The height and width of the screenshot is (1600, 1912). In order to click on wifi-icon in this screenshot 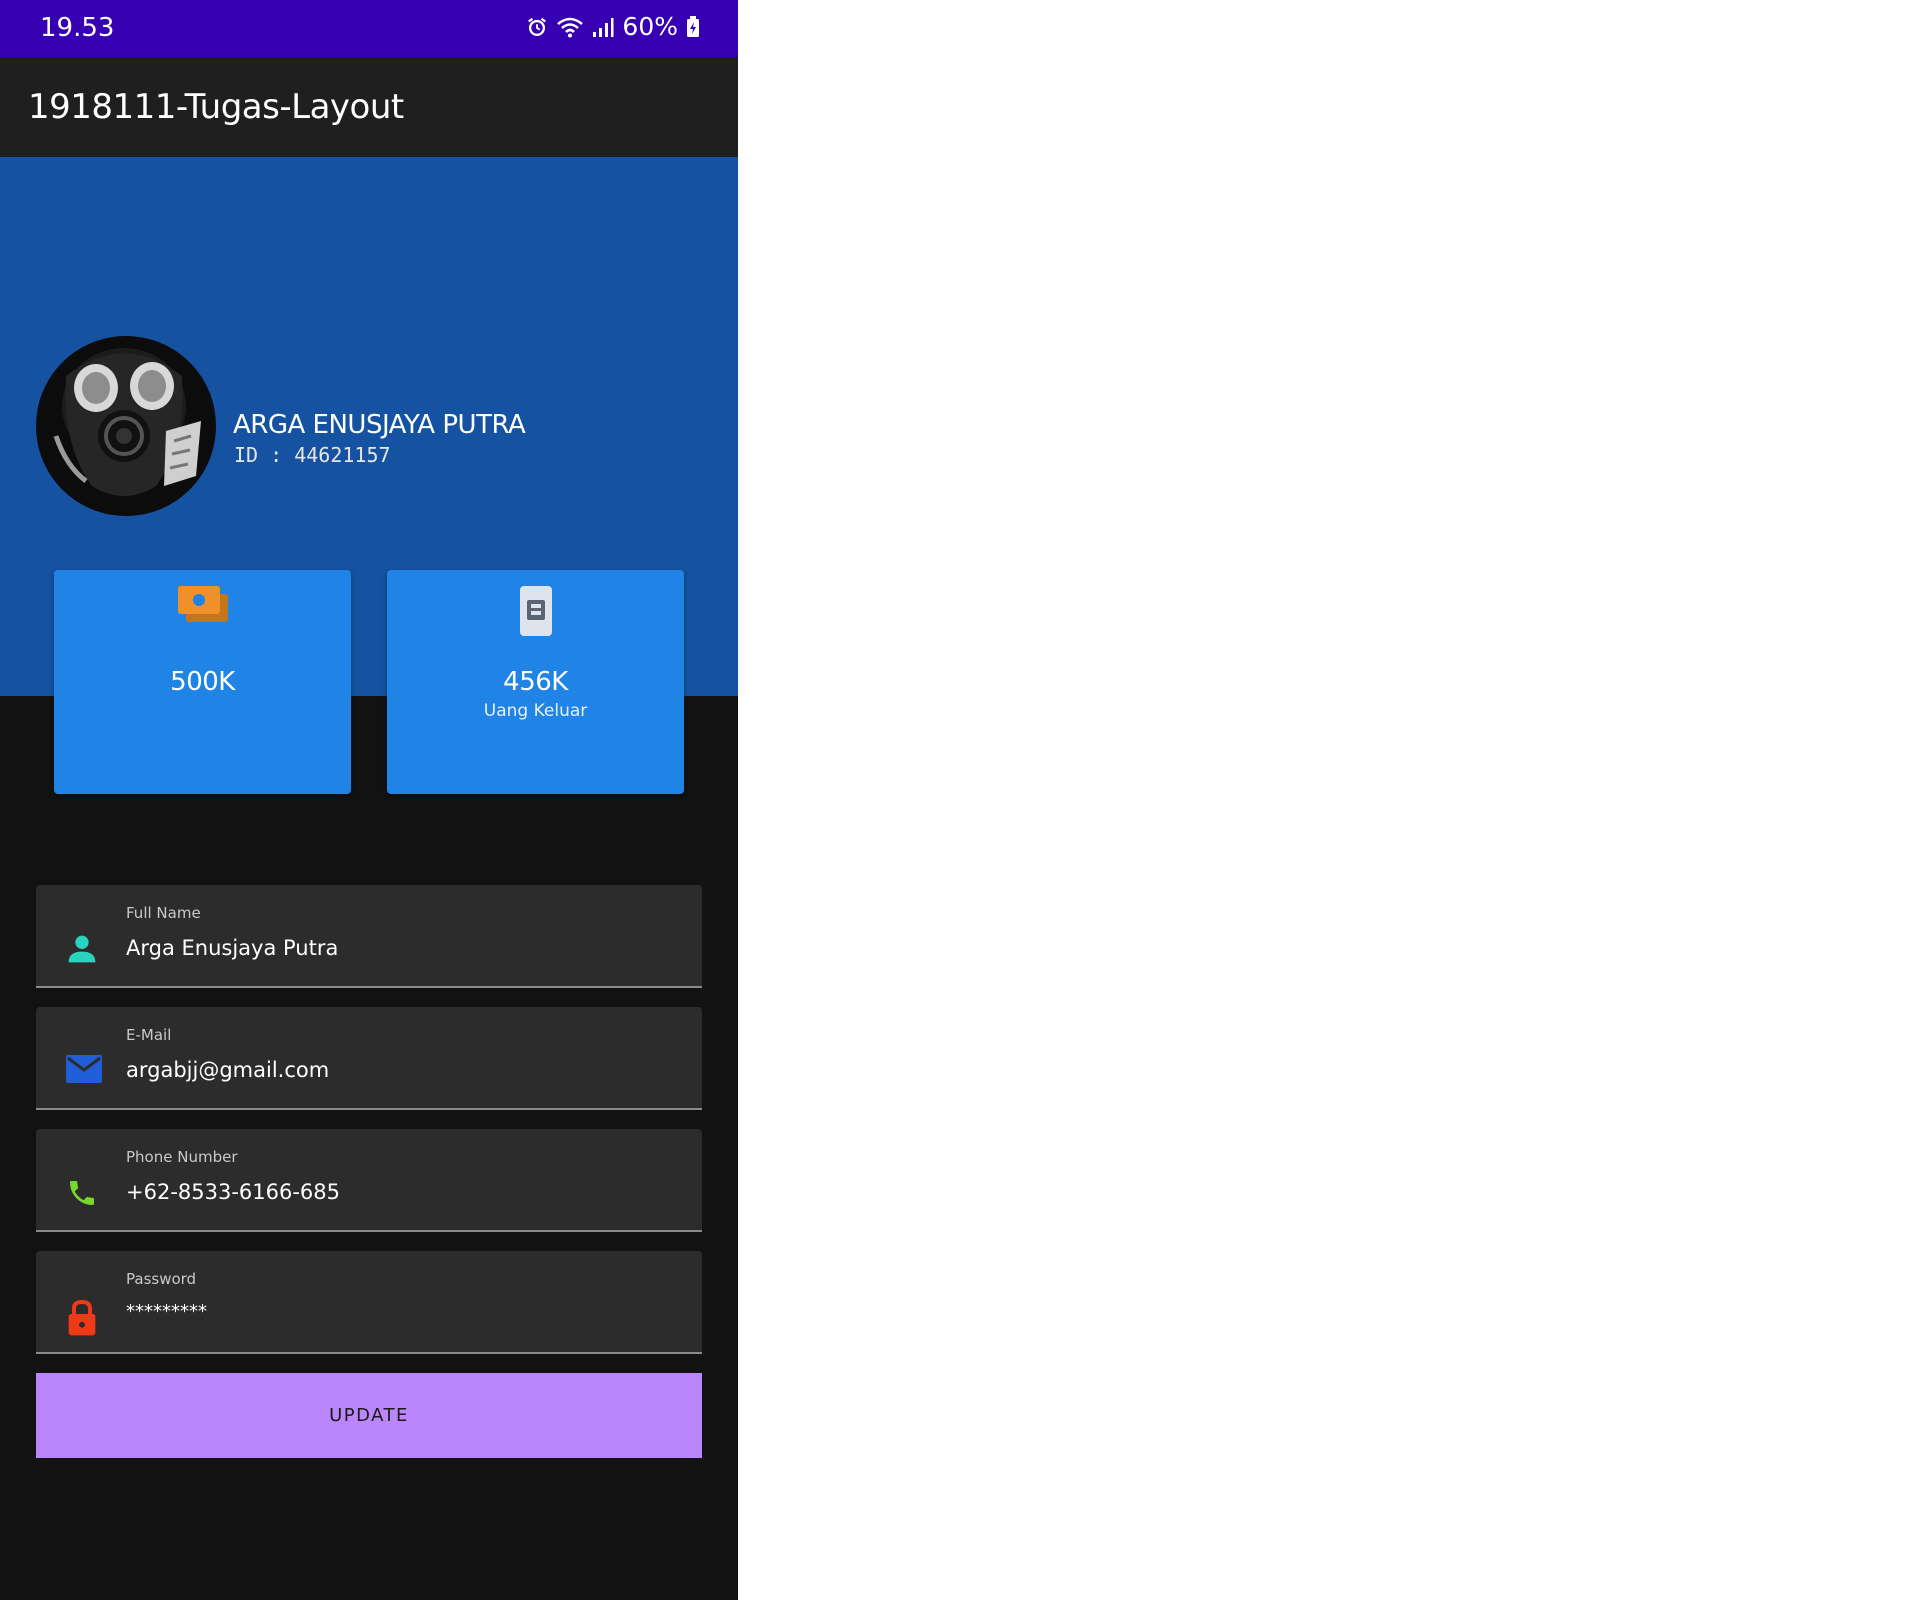, I will do `click(570, 27)`.